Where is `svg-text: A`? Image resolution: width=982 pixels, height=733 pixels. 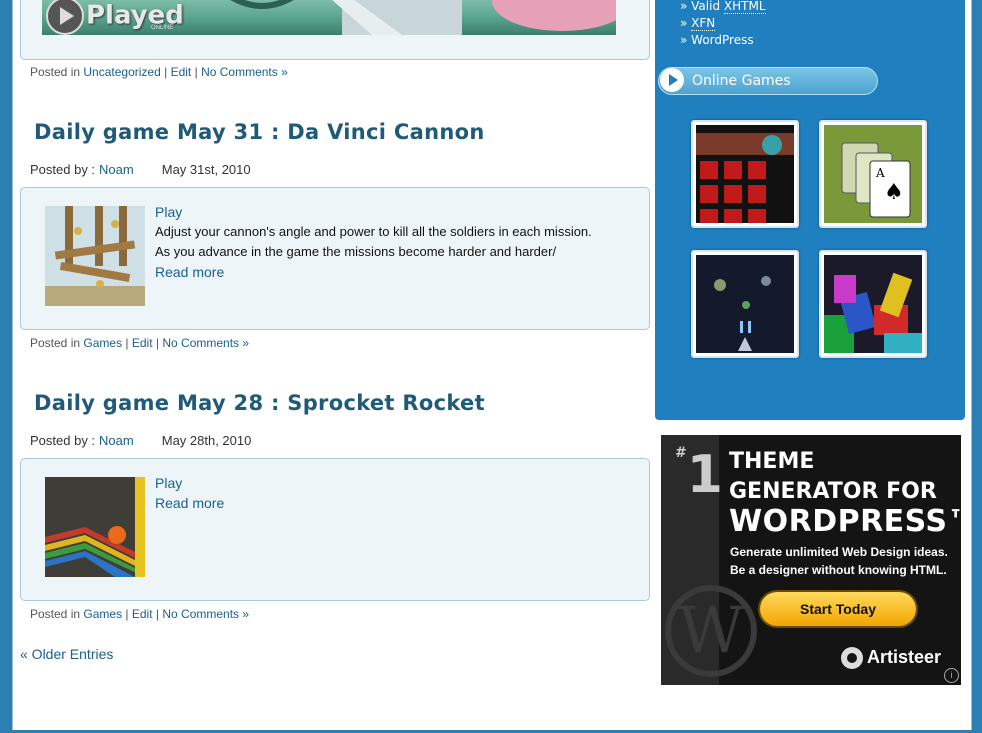
svg-text: A is located at coordinates (880, 173).